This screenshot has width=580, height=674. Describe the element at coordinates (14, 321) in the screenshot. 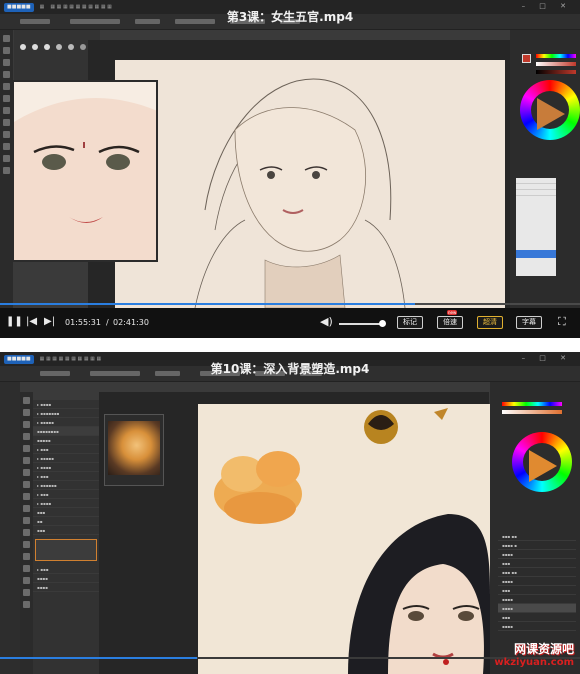

I see `pause-icon: ❚❚` at that location.